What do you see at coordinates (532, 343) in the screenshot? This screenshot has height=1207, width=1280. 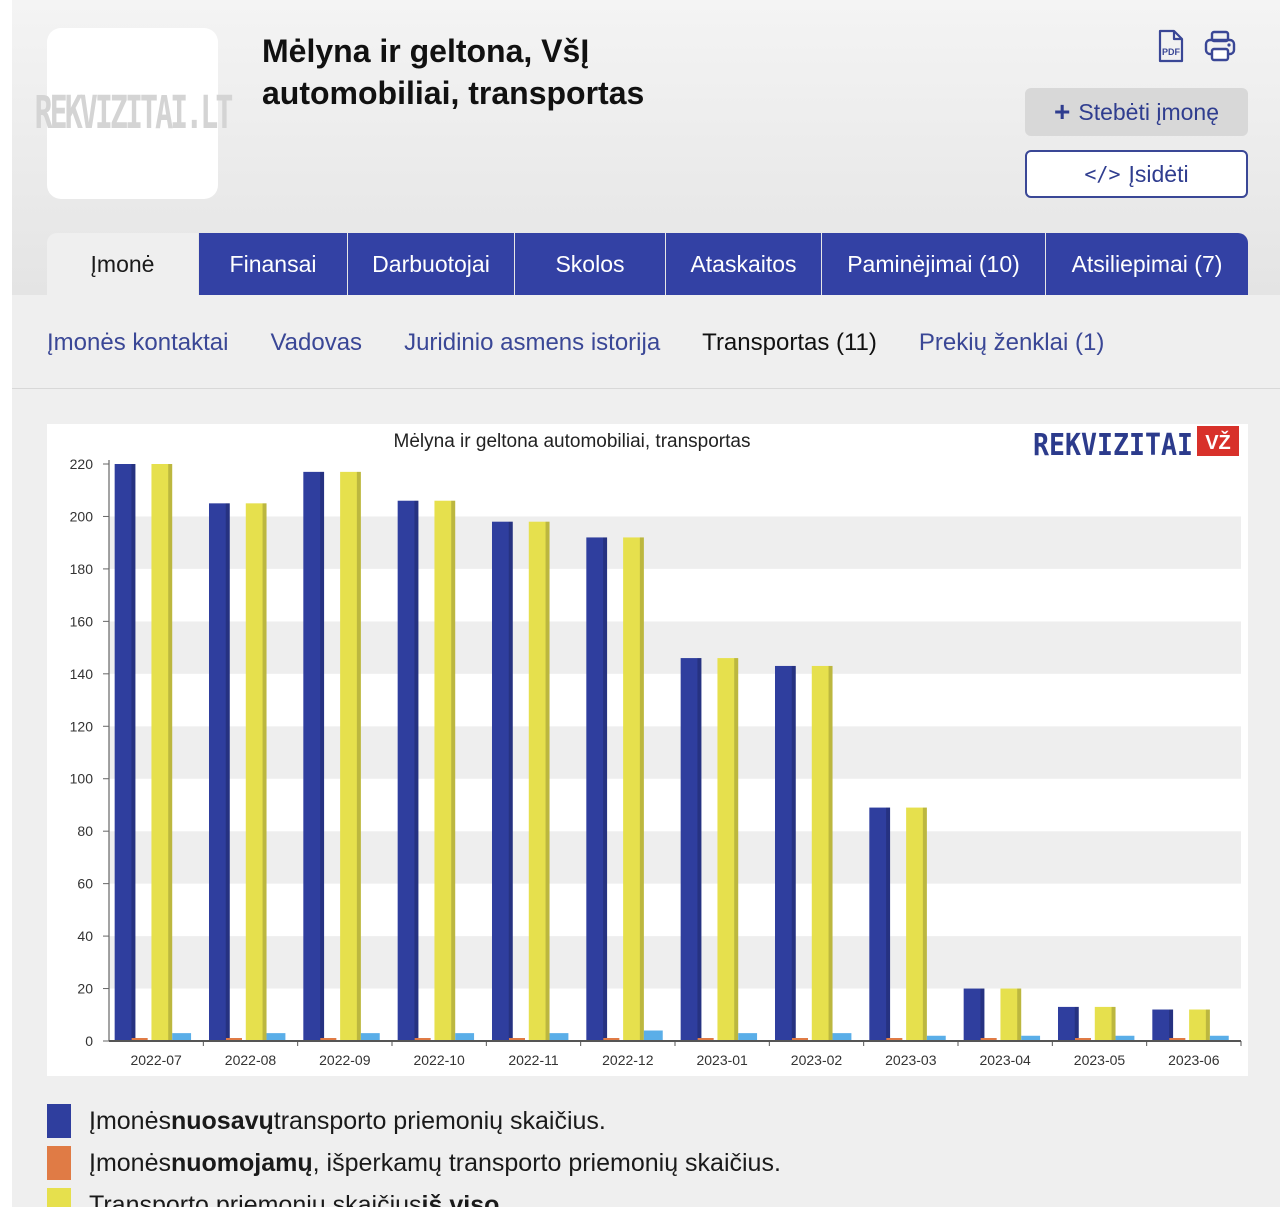 I see `subnav-istorija: Juridinio asmens istorija` at bounding box center [532, 343].